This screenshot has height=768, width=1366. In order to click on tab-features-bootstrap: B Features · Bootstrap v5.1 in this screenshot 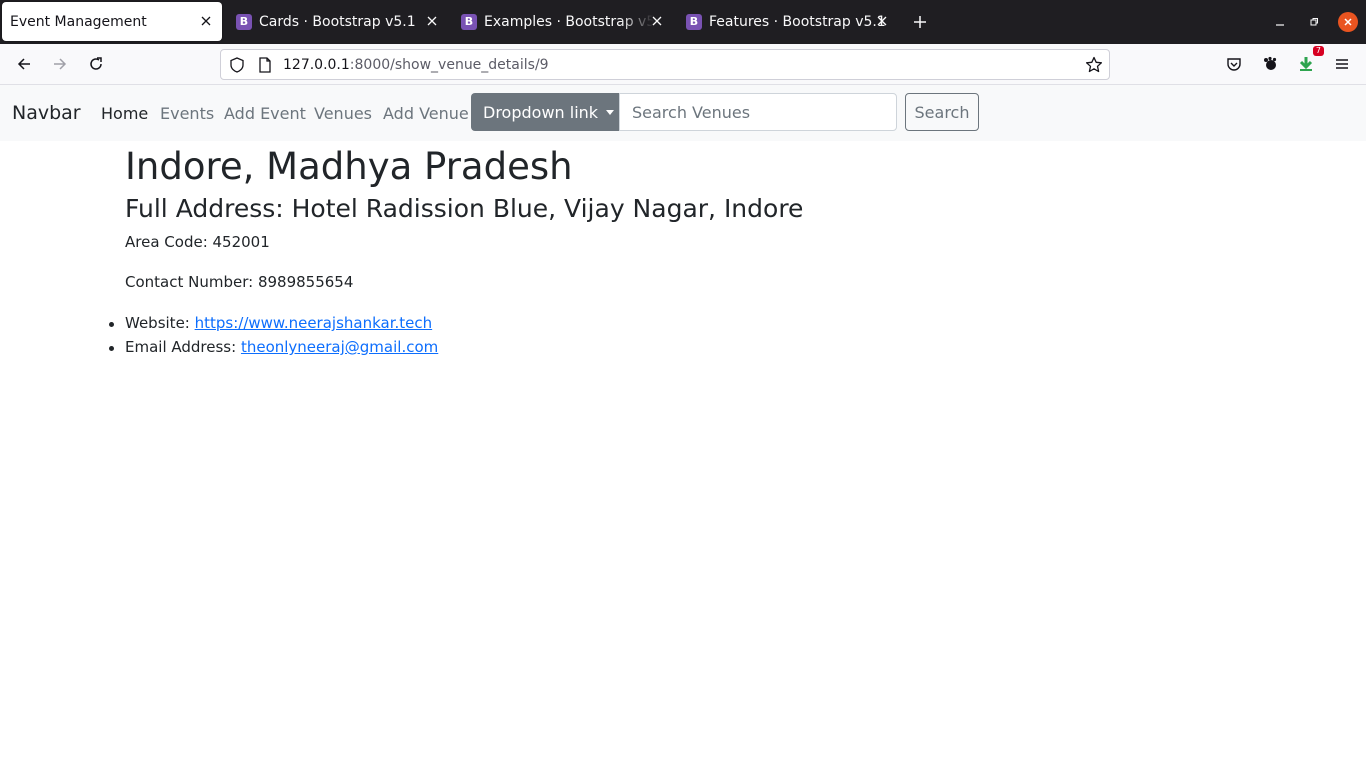, I will do `click(788, 21)`.